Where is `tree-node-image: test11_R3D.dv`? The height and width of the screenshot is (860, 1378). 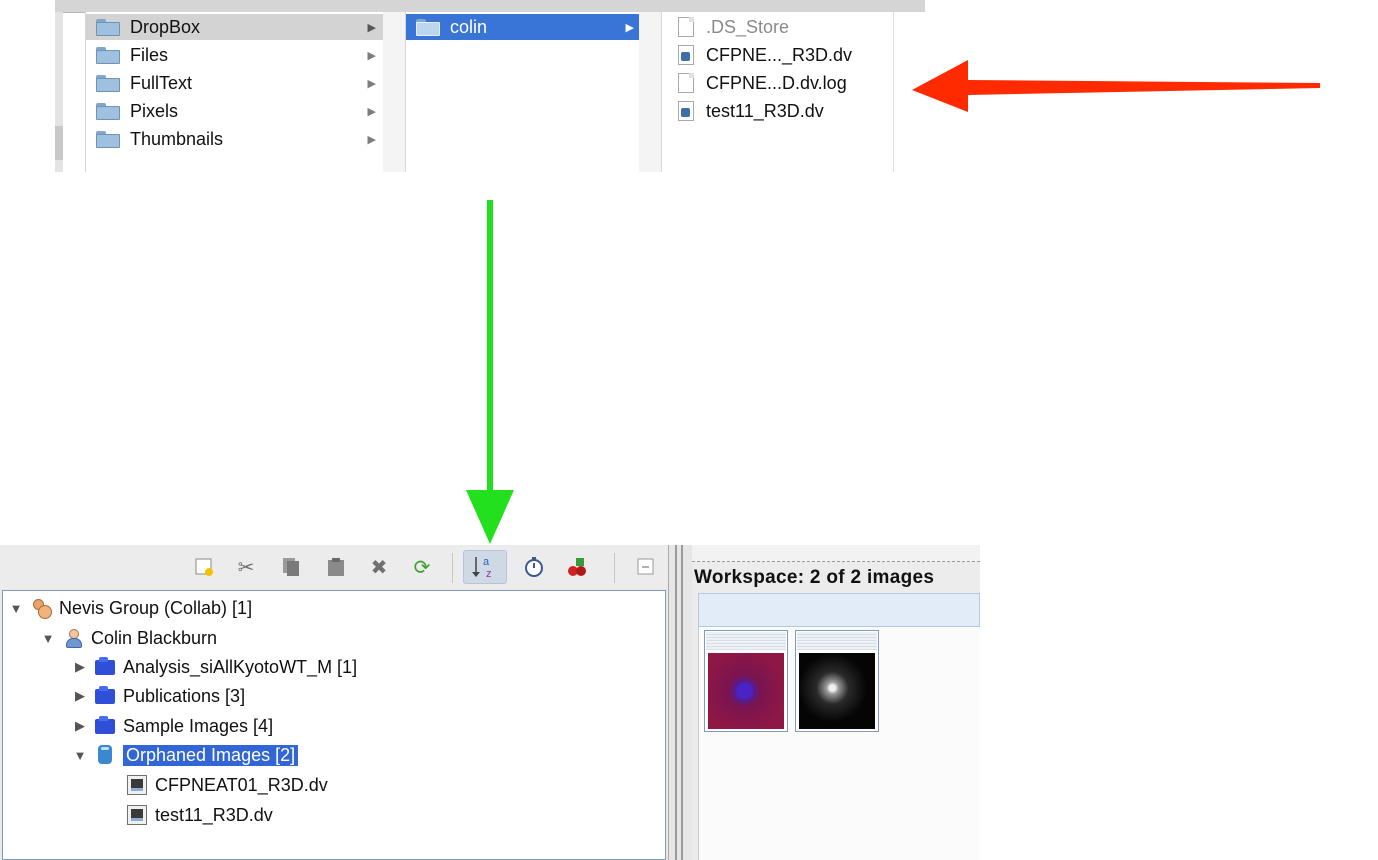 tree-node-image: test11_R3D.dv is located at coordinates (189, 815).